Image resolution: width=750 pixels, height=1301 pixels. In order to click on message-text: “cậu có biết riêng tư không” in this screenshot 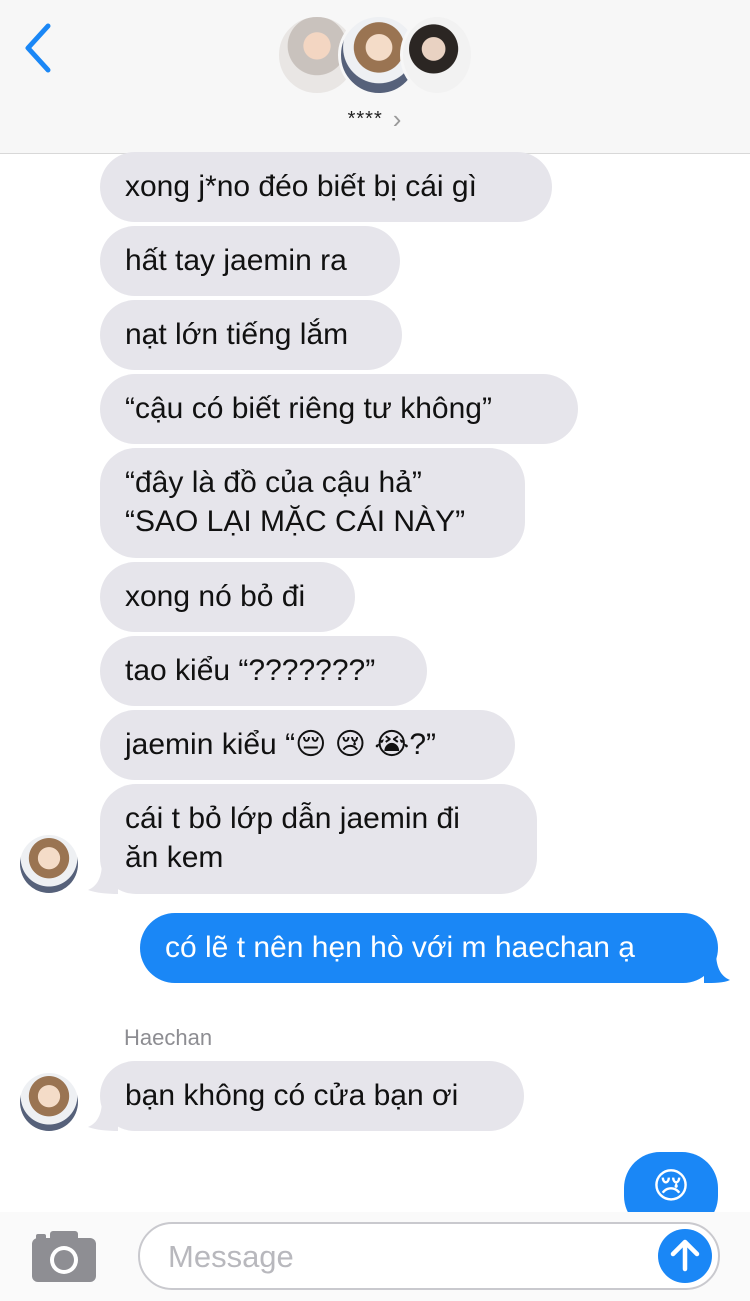, I will do `click(308, 408)`.